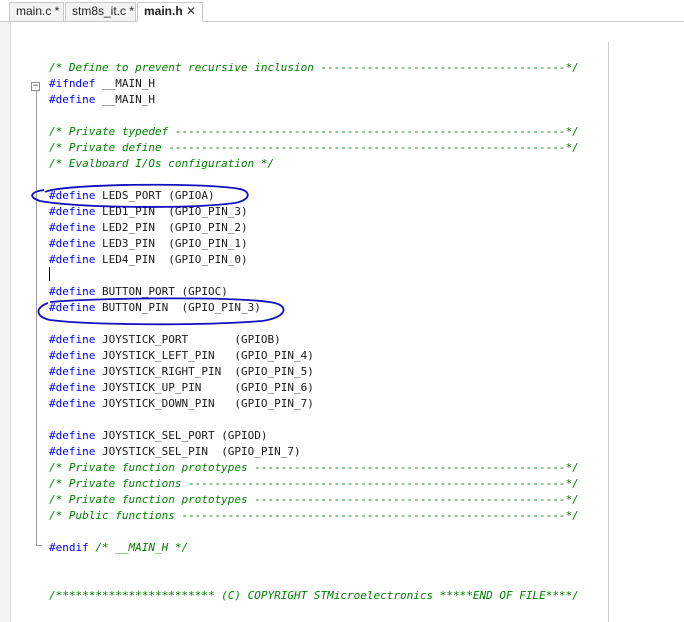 This screenshot has width=684, height=622. I want to click on code-token: JOYSTICK_LEFT_PIN (GPIO_PIN_4), so click(204, 355).